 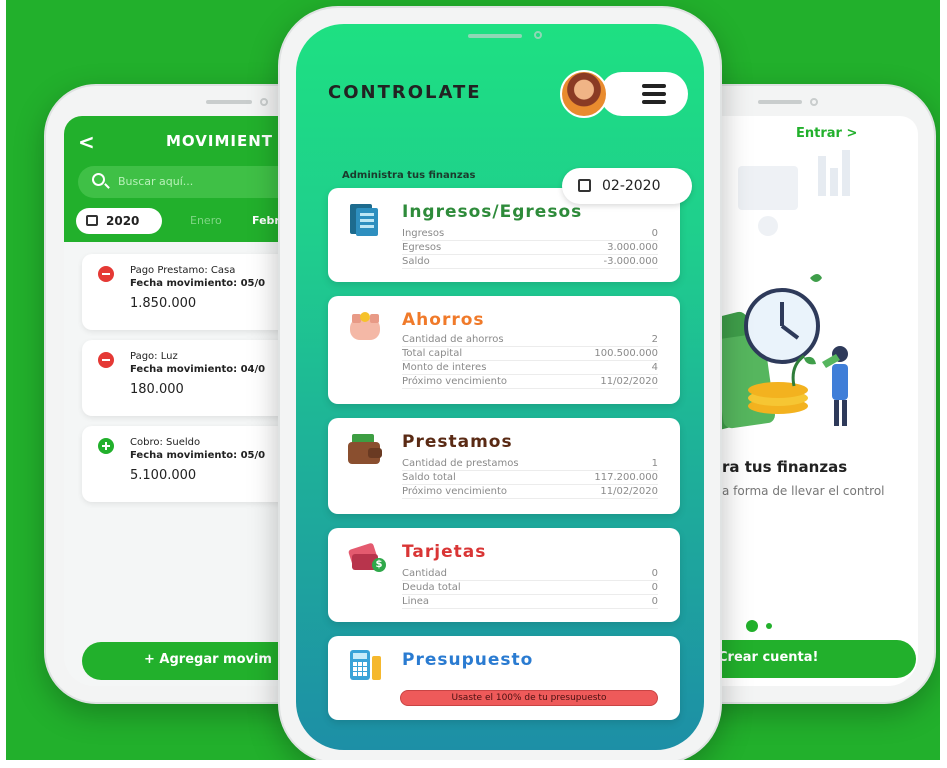 I want to click on movement-amount: 1.850.000, so click(x=163, y=303).